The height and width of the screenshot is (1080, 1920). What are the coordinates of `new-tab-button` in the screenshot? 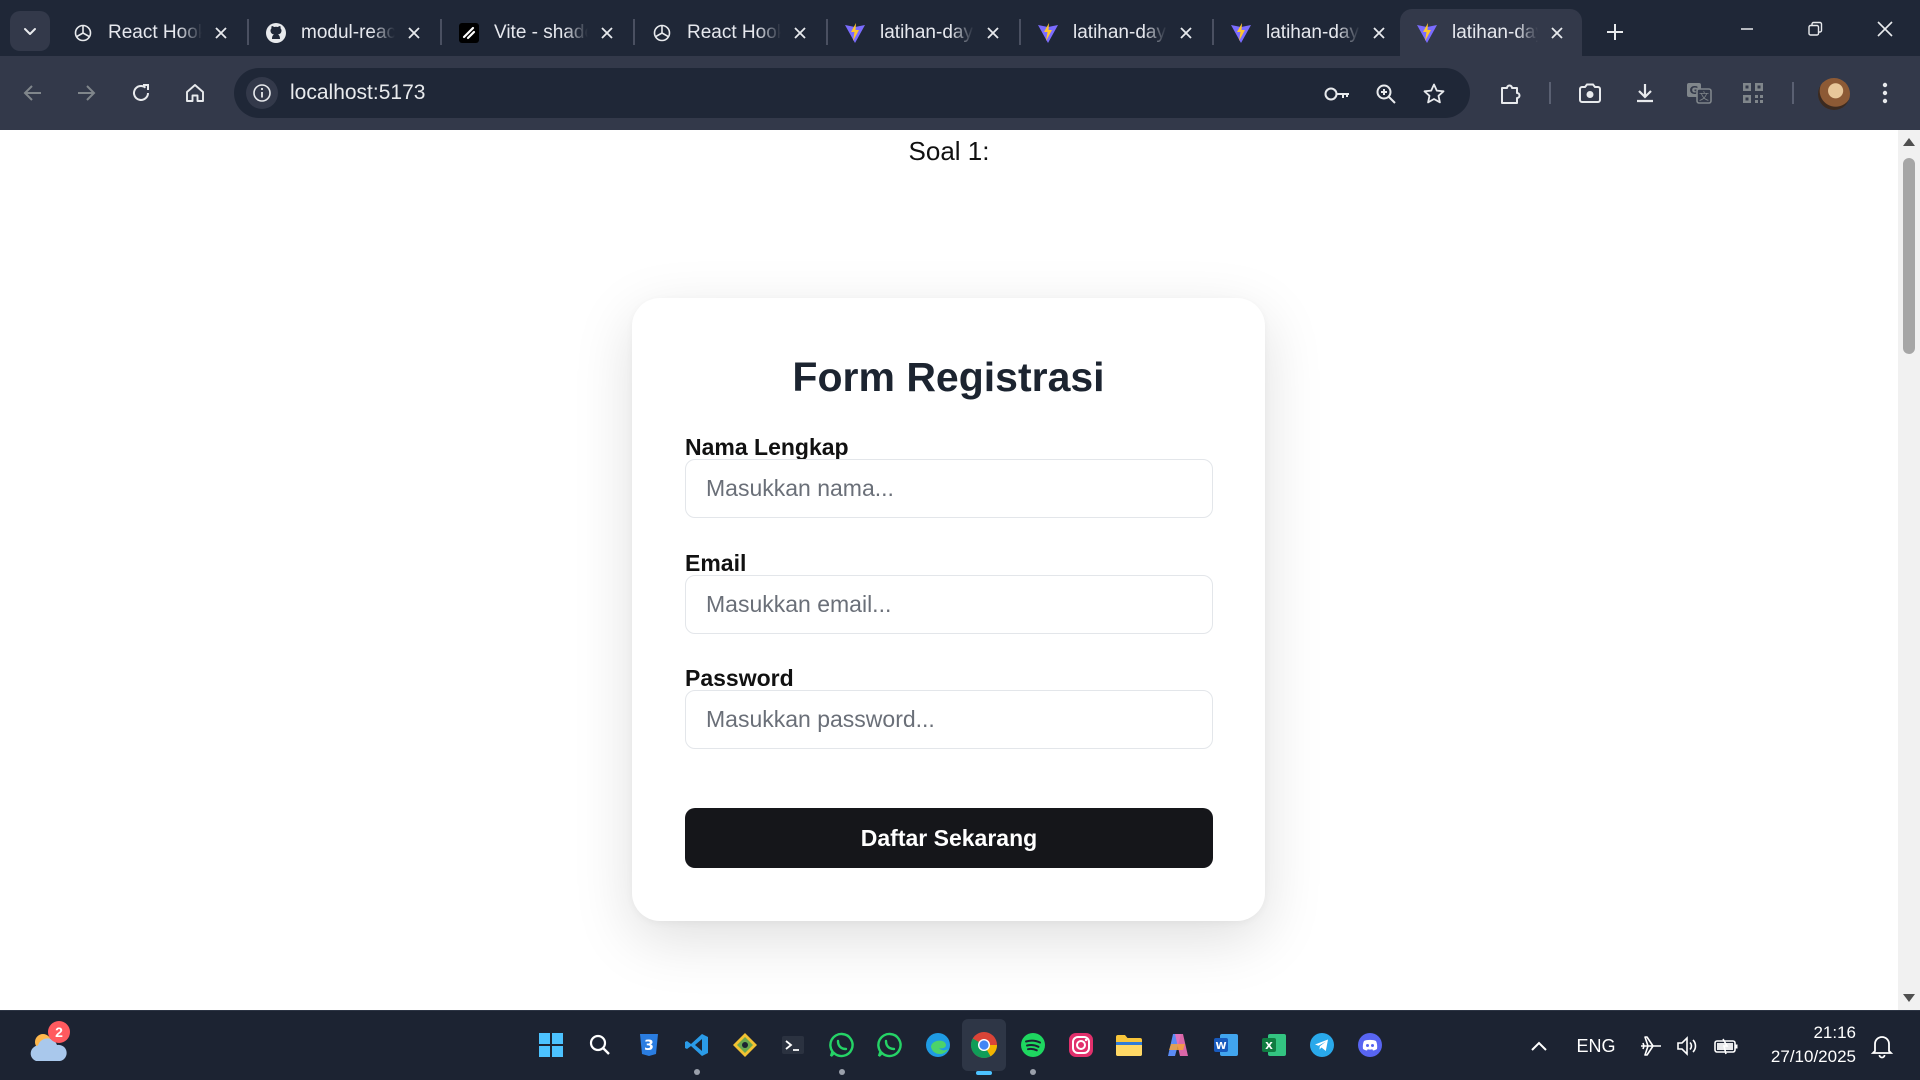 It's located at (1615, 32).